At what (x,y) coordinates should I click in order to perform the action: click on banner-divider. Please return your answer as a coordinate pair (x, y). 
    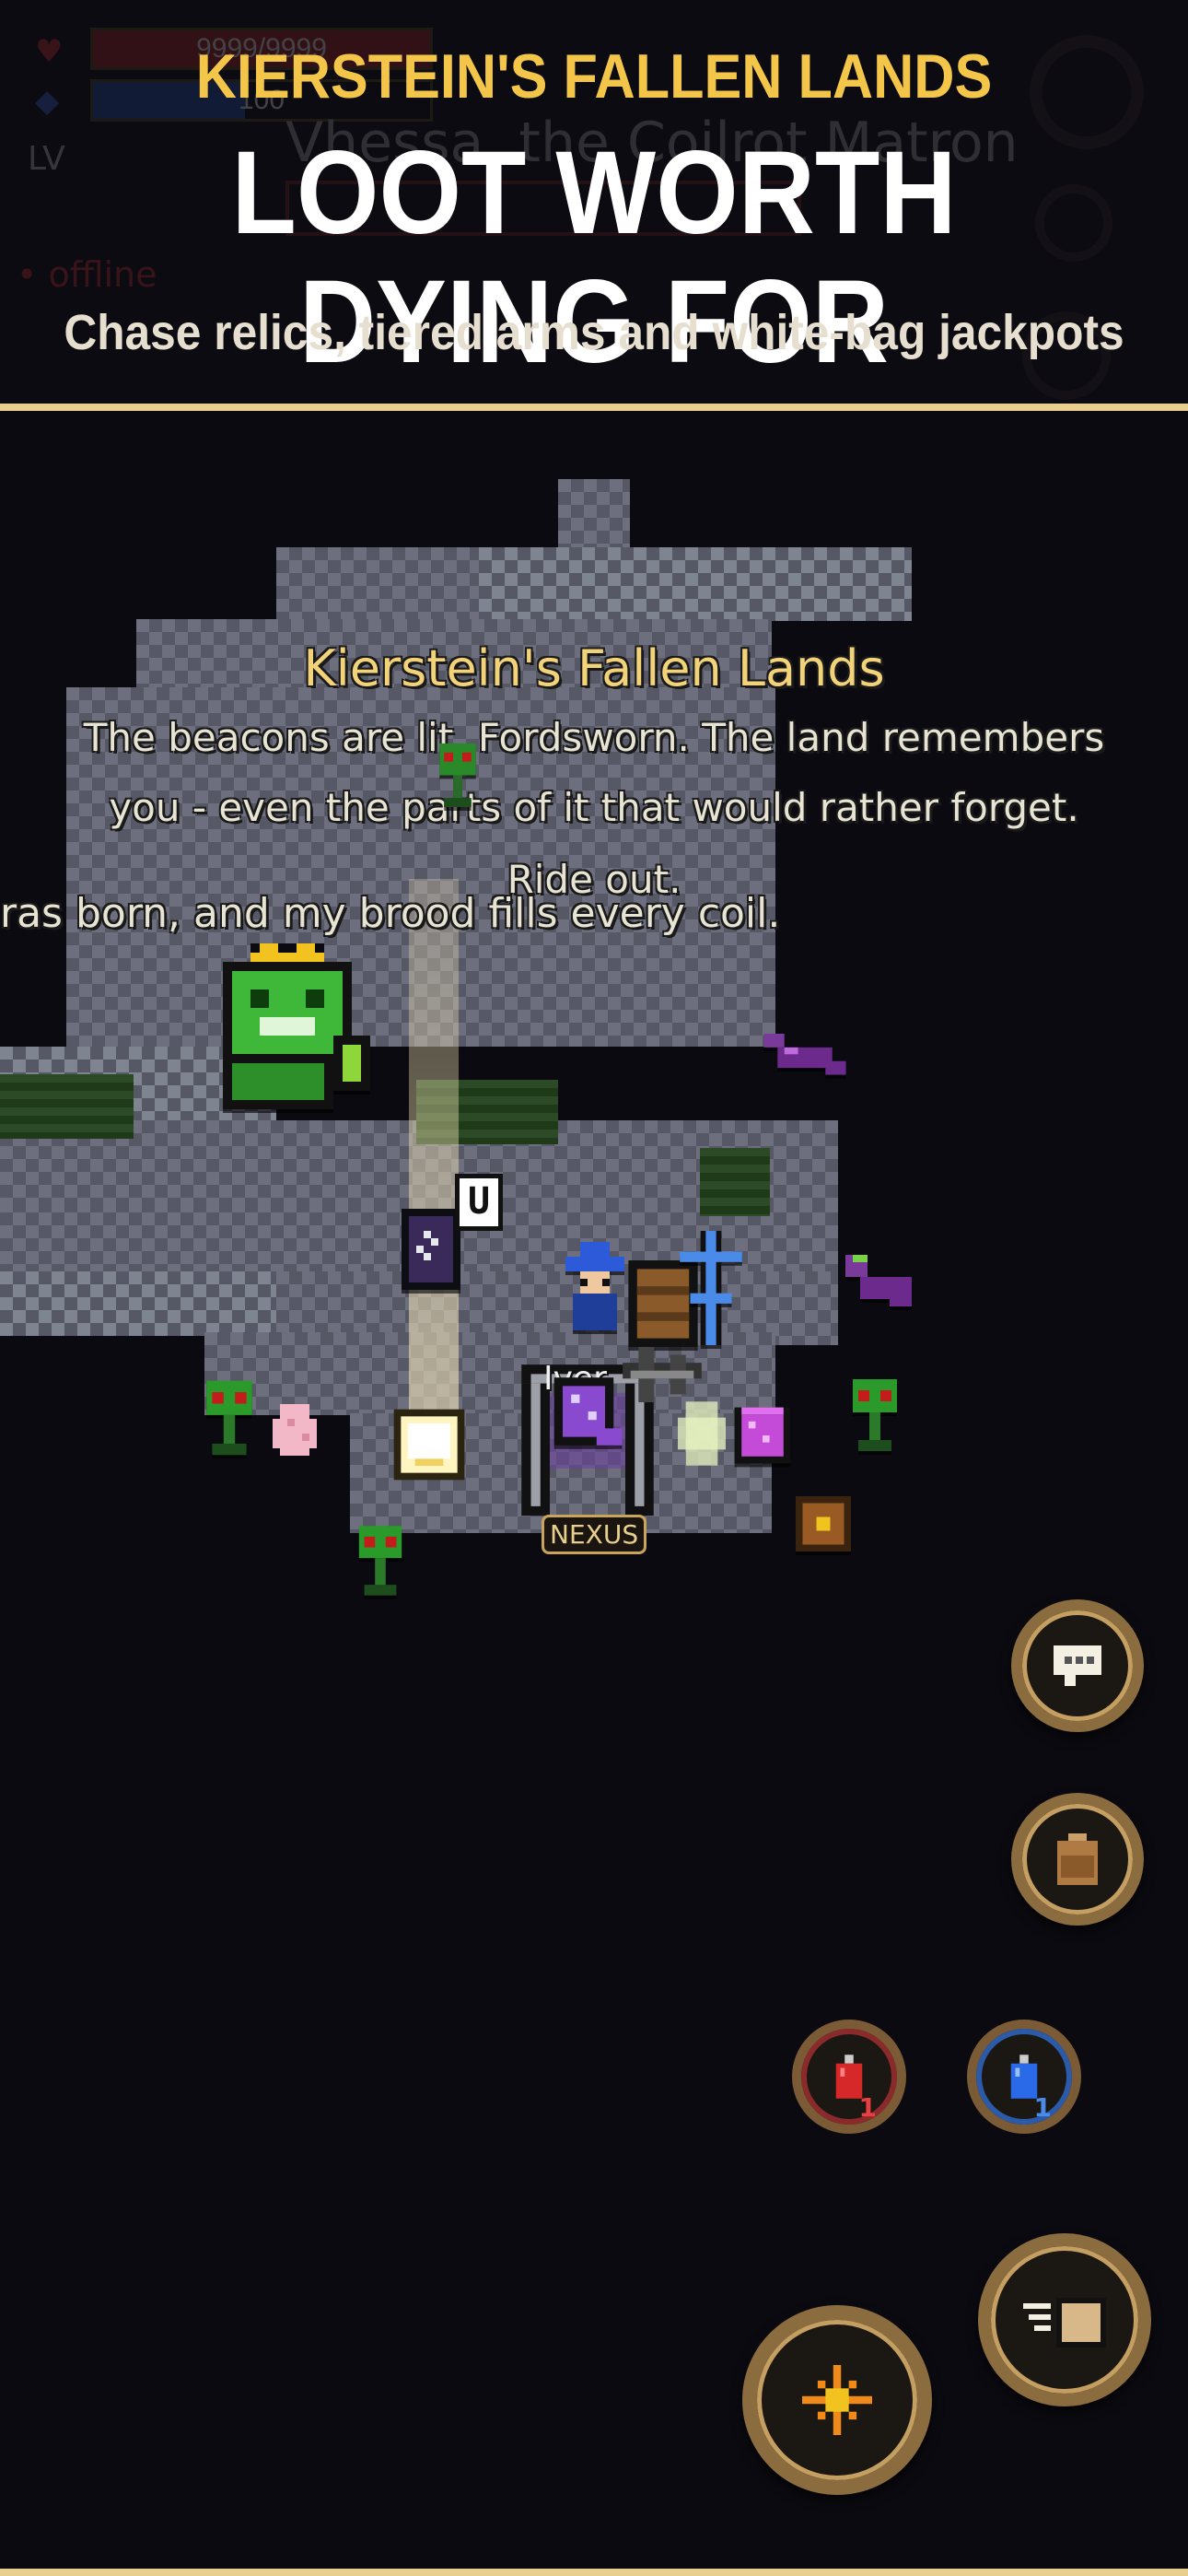
    Looking at the image, I should click on (594, 407).